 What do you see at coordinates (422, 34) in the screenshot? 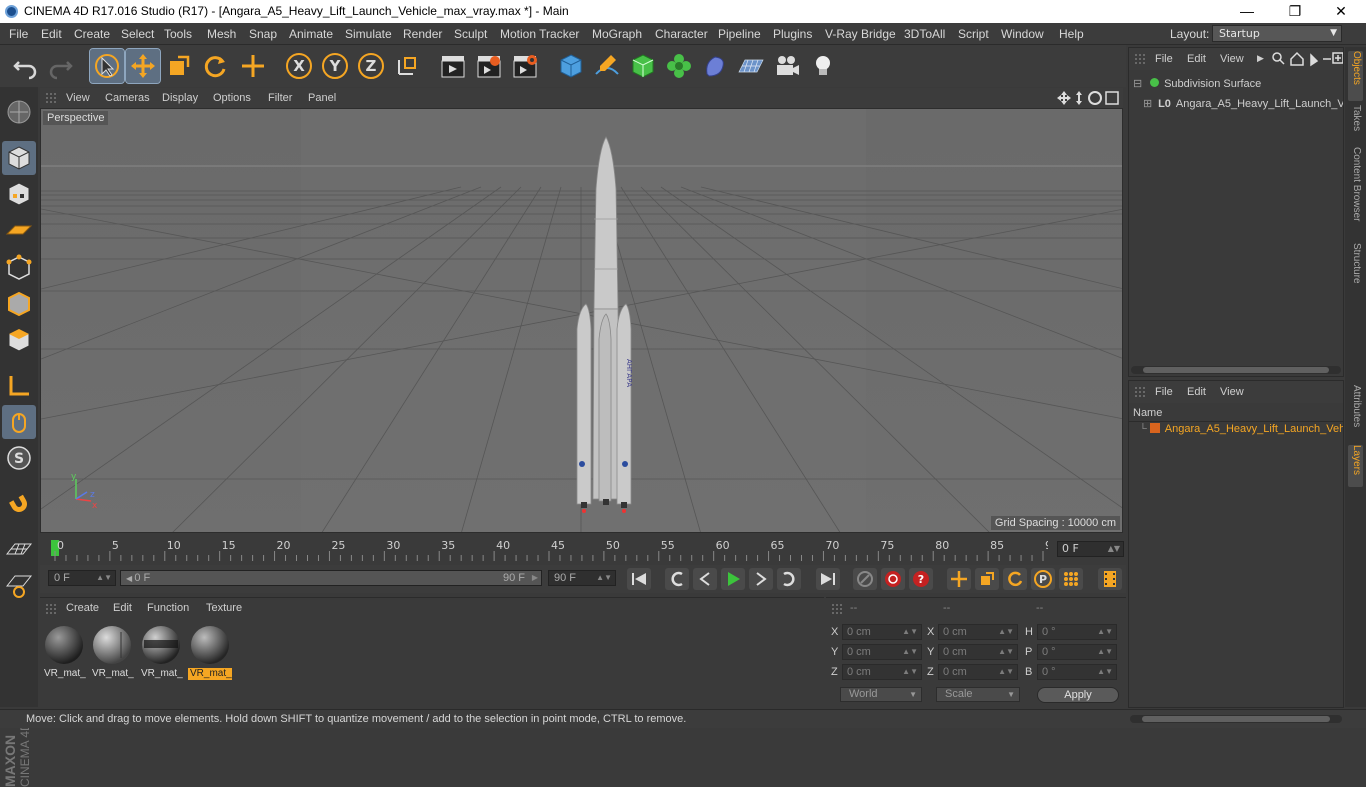
I see `menu-render: Render` at bounding box center [422, 34].